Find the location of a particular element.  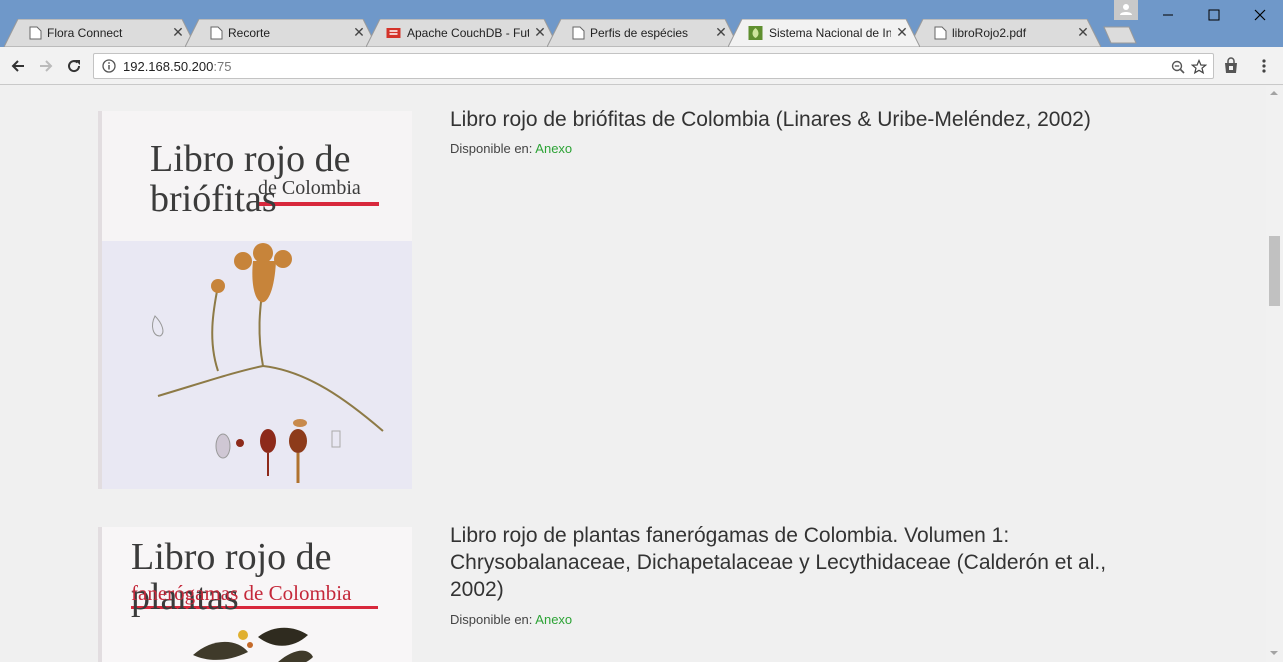

page-scrollbar is located at coordinates (1274, 374).